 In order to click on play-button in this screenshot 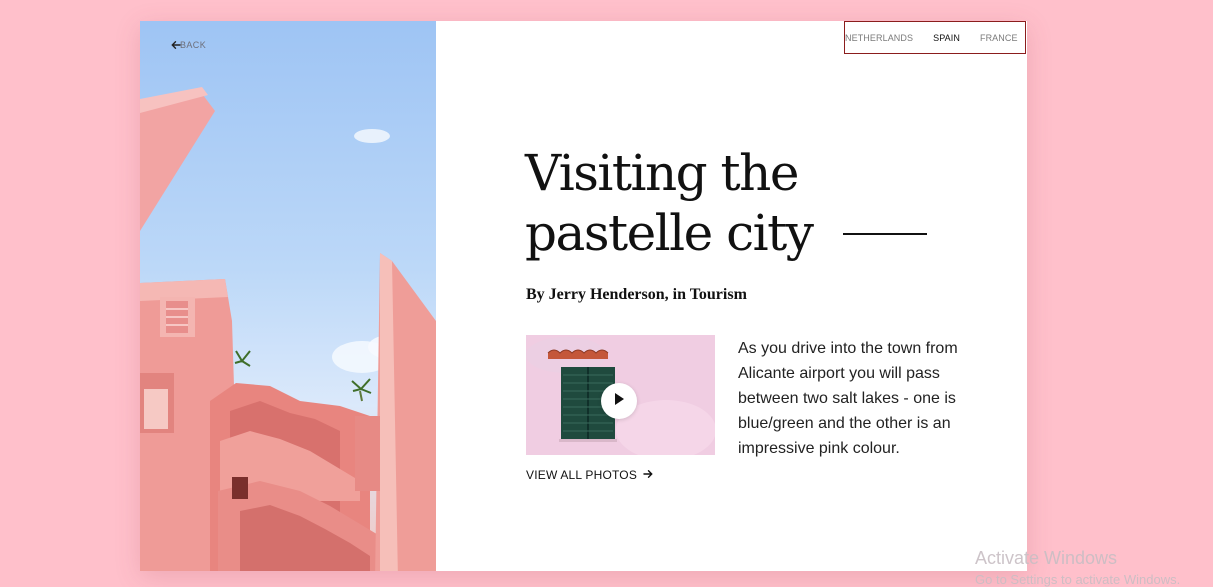, I will do `click(619, 401)`.